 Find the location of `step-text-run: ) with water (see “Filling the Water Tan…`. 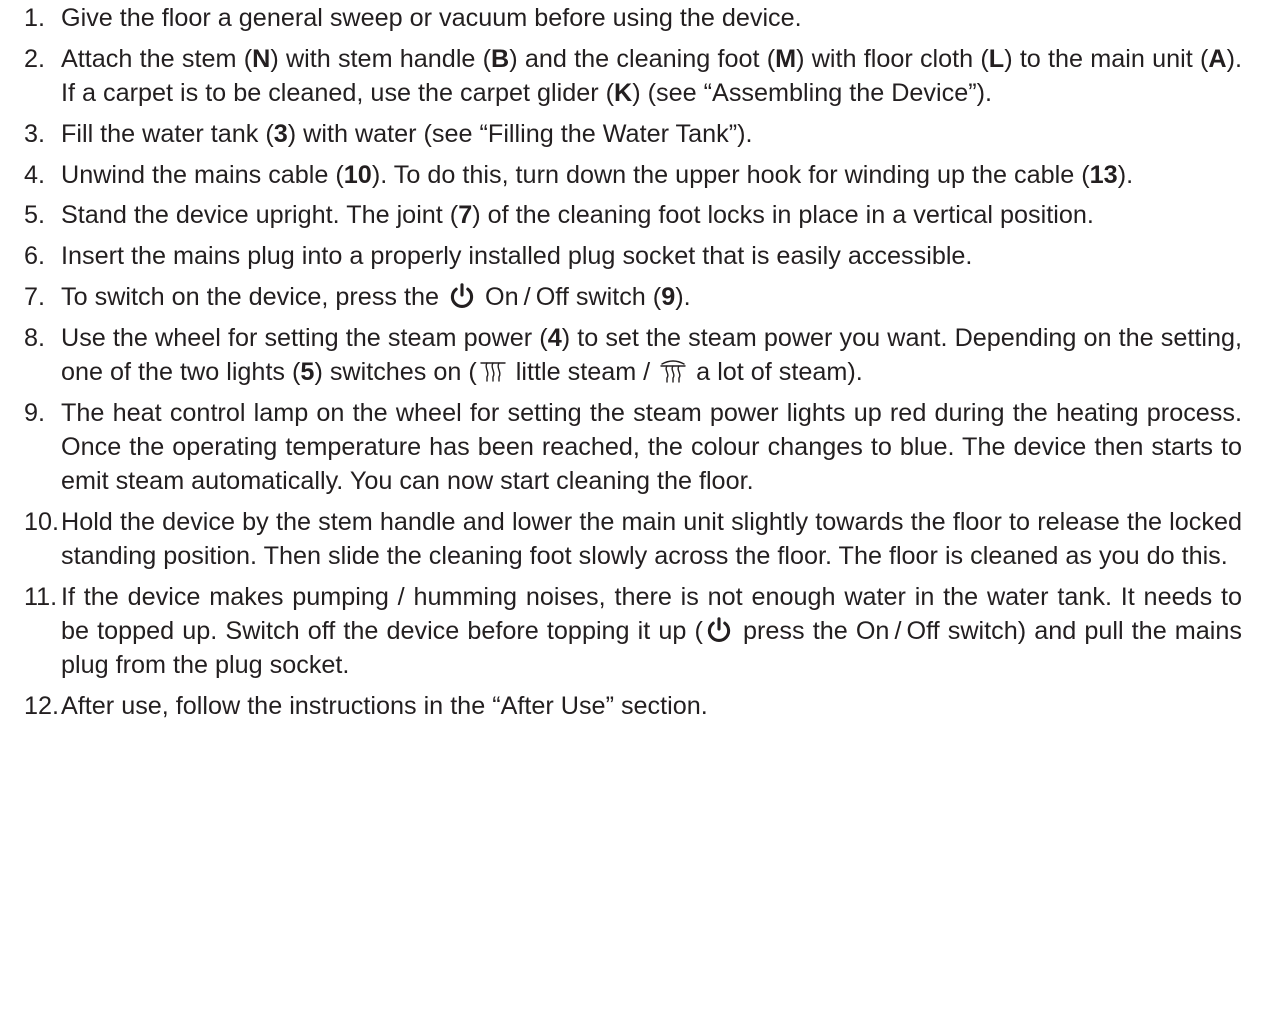

step-text-run: ) with water (see “Filling the Water Tan… is located at coordinates (520, 133).